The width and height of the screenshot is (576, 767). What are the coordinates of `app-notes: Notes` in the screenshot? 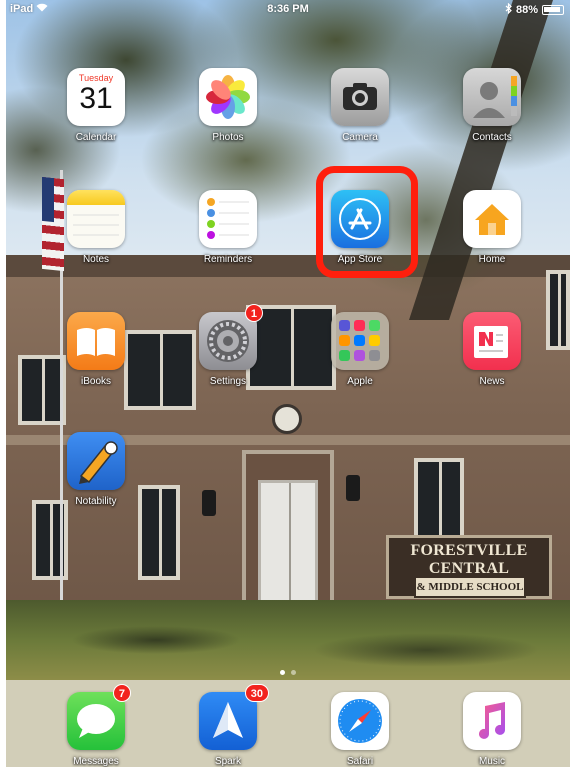 It's located at (96, 227).